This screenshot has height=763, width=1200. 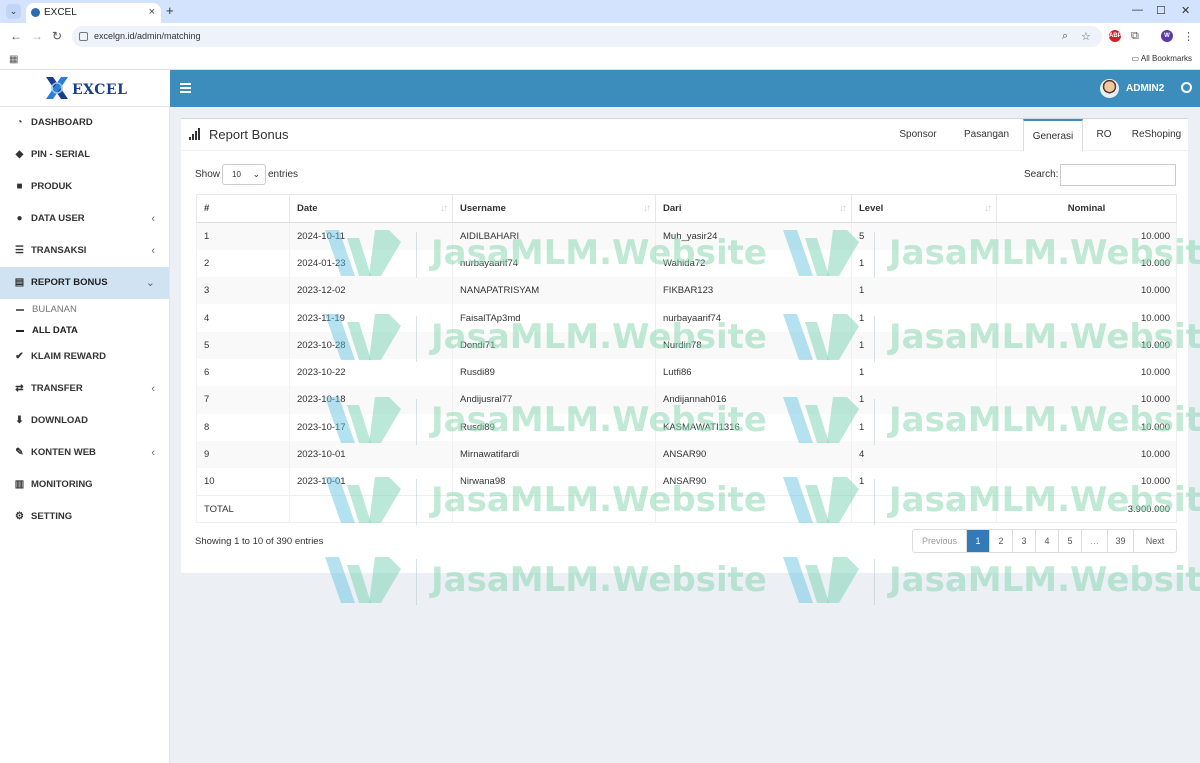 What do you see at coordinates (69, 282) in the screenshot?
I see `sidebar-item-label: REPORT BONUS` at bounding box center [69, 282].